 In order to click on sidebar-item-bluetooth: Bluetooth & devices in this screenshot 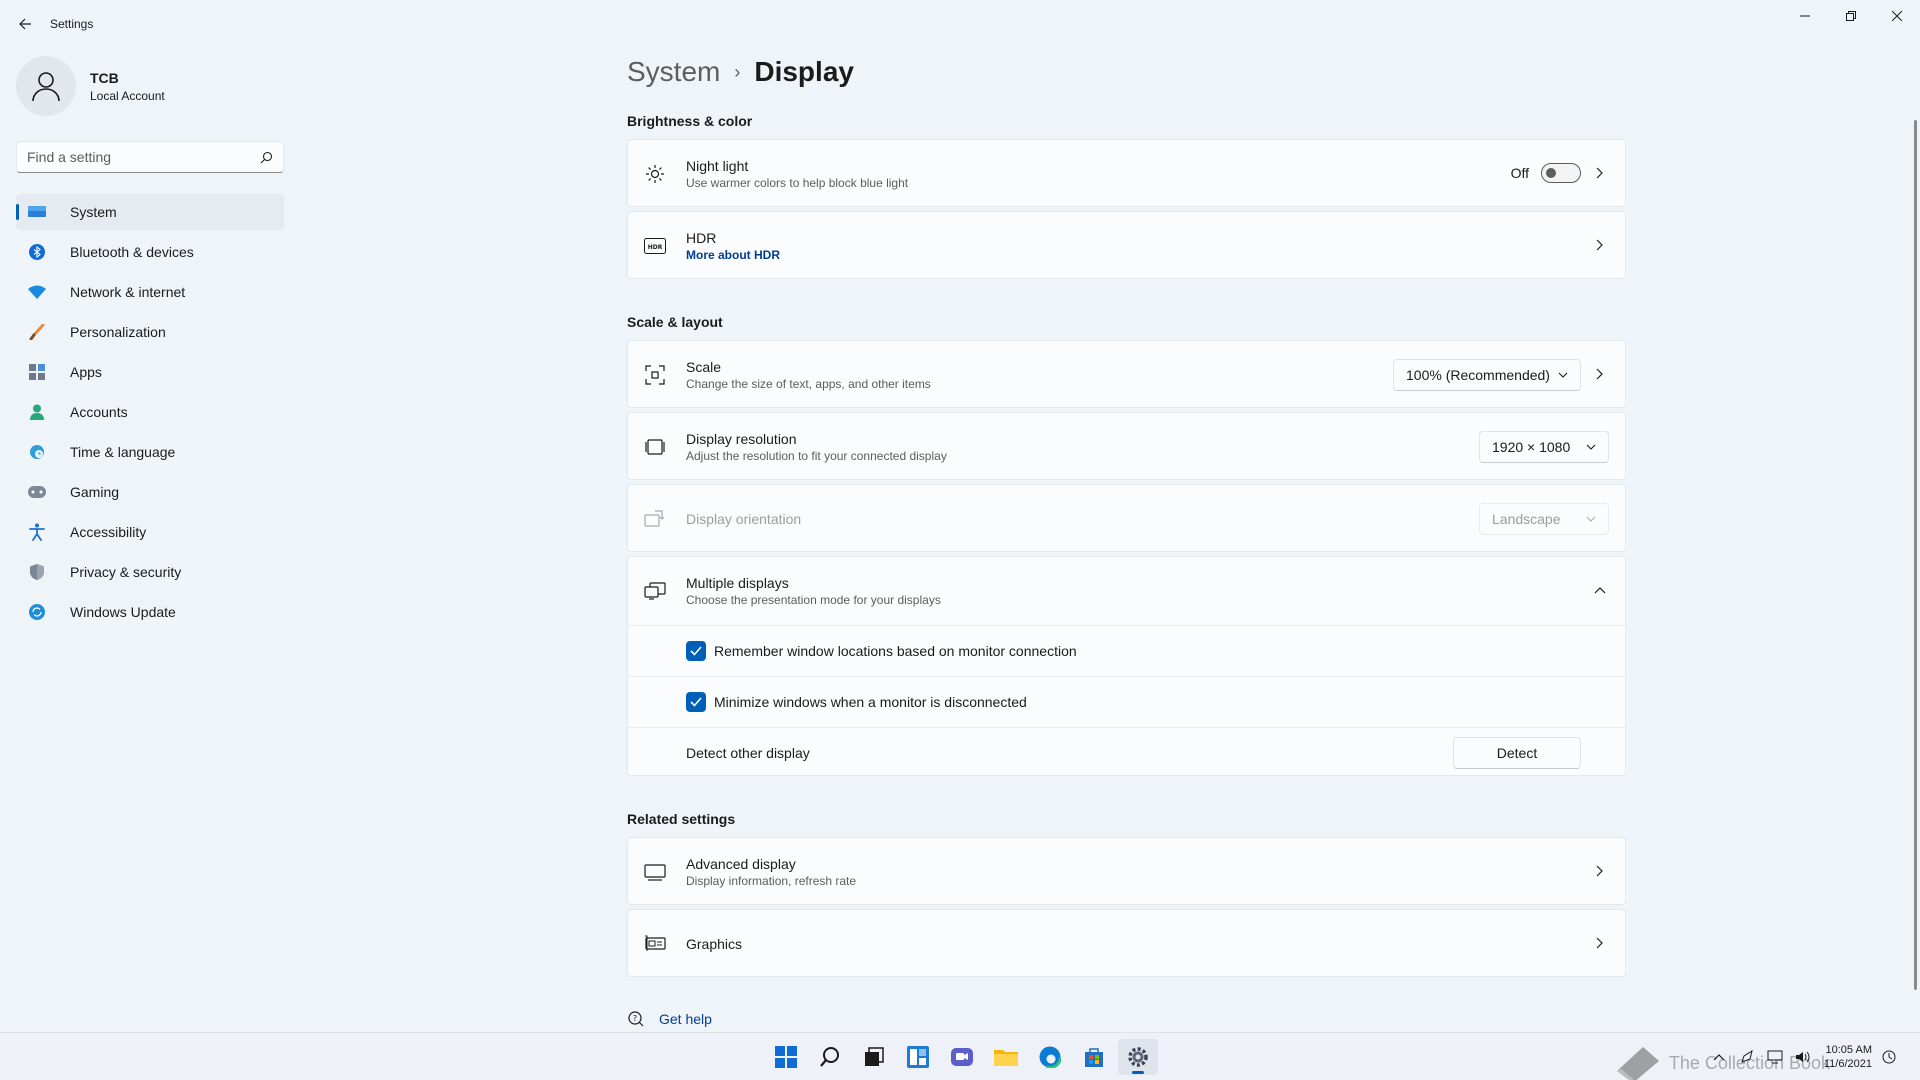, I will do `click(150, 252)`.